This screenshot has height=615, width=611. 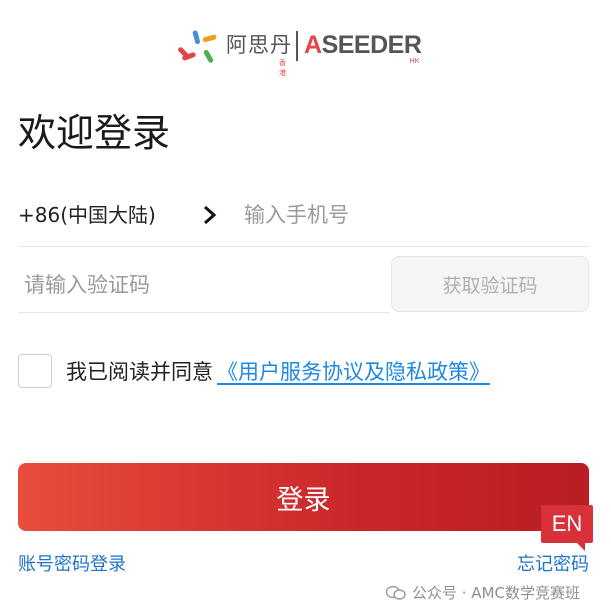 I want to click on logo-en-rest: SEEDER, so click(x=371, y=45).